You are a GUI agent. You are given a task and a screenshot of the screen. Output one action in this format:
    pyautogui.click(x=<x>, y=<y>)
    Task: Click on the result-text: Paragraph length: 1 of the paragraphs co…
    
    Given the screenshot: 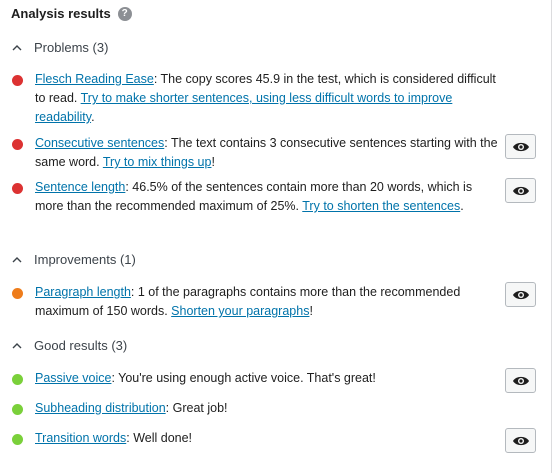 What is the action you would take?
    pyautogui.click(x=248, y=301)
    